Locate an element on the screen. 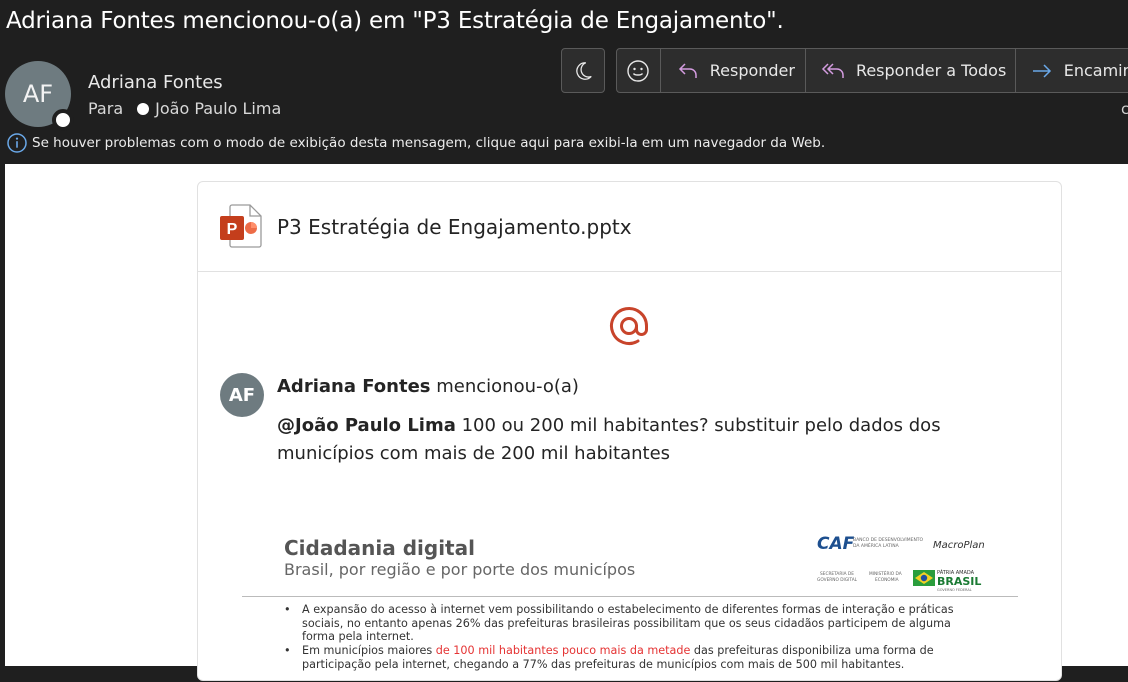 This screenshot has height=682, width=1128. powerpoint-file-icon: P is located at coordinates (241, 226).